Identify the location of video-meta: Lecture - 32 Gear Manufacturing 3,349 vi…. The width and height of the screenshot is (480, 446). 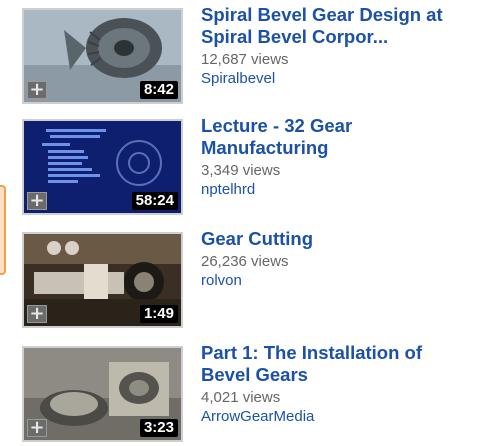
(338, 157).